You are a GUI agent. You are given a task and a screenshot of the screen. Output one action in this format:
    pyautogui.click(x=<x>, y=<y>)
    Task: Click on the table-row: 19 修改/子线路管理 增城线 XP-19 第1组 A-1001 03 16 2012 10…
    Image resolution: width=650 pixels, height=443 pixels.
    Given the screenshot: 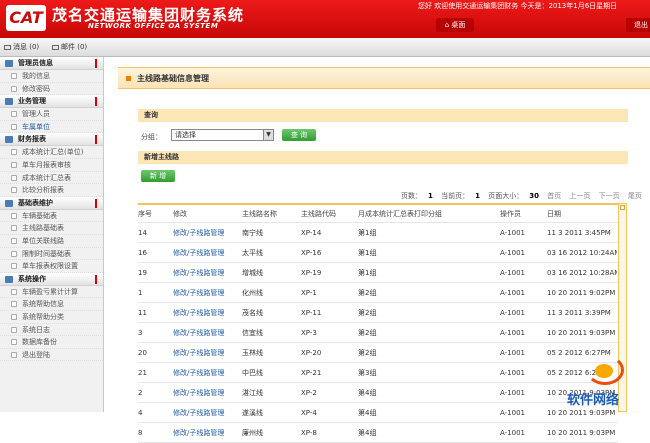 What is the action you would take?
    pyautogui.click(x=378, y=273)
    